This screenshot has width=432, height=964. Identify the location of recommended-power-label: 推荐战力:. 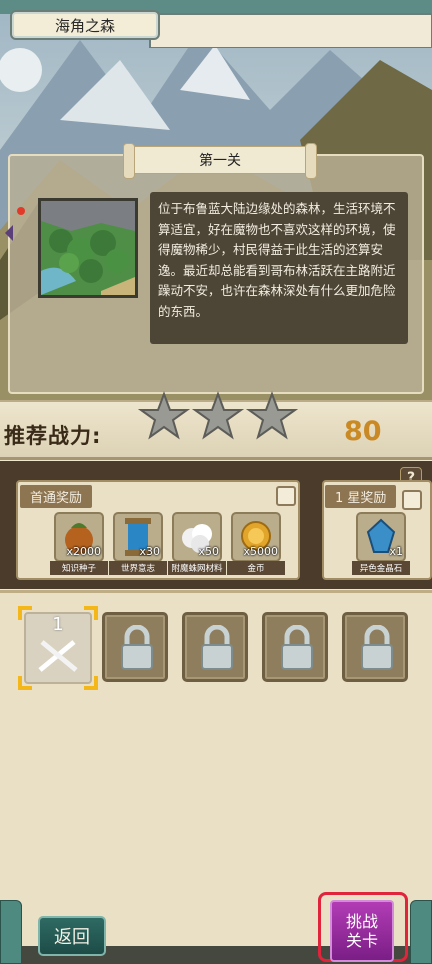
(53, 436).